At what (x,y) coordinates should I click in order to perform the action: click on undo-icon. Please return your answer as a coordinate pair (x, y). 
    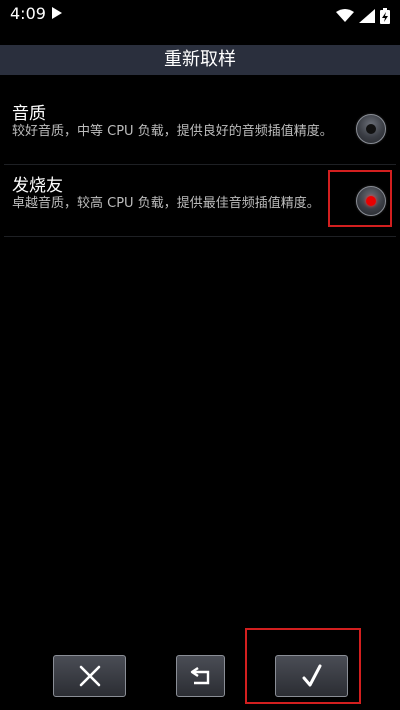
    Looking at the image, I should click on (199, 676).